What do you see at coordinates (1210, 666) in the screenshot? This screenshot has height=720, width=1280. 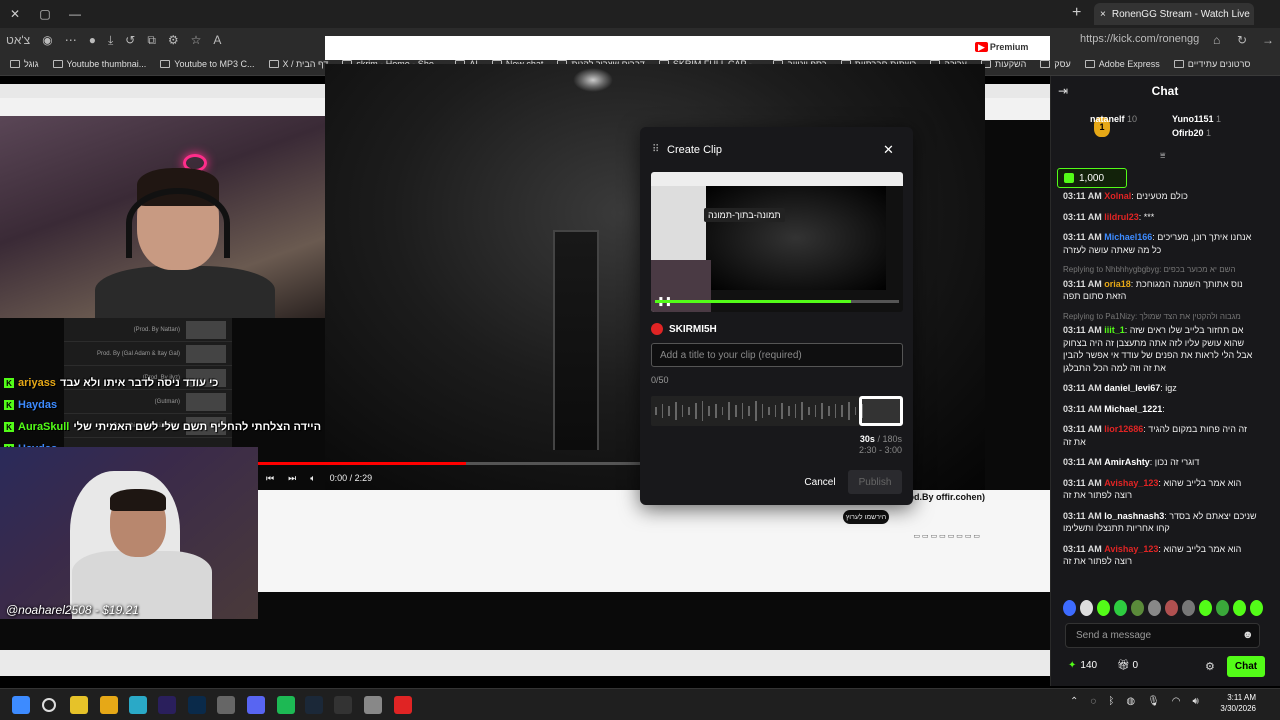 I see `chat-settings-icon: ⚙` at bounding box center [1210, 666].